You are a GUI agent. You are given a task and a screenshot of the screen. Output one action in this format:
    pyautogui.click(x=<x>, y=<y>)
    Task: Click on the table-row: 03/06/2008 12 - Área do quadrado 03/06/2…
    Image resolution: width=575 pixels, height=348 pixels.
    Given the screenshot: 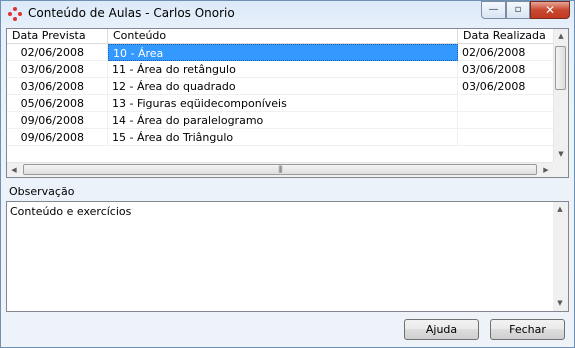 What is the action you would take?
    pyautogui.click(x=281, y=86)
    